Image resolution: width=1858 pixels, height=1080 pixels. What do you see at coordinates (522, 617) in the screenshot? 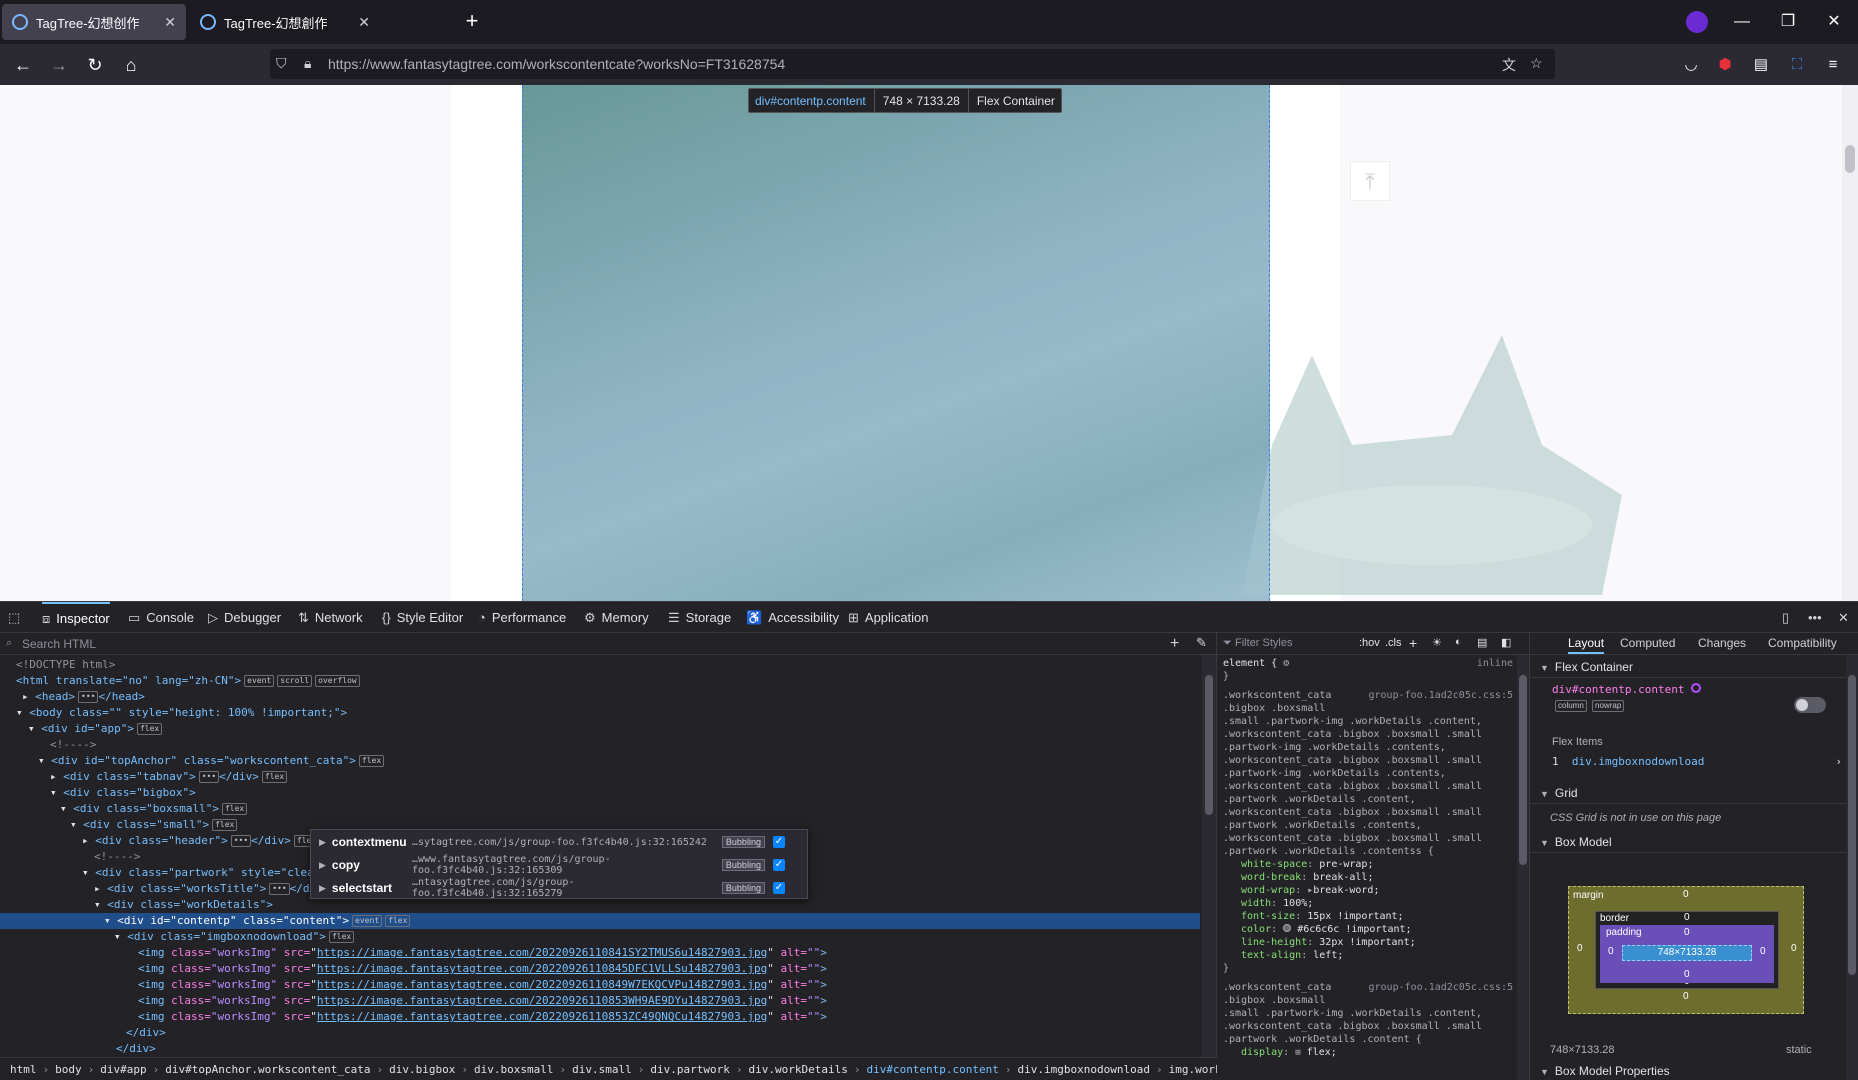
I see `tab-performance: ◔ Performance` at bounding box center [522, 617].